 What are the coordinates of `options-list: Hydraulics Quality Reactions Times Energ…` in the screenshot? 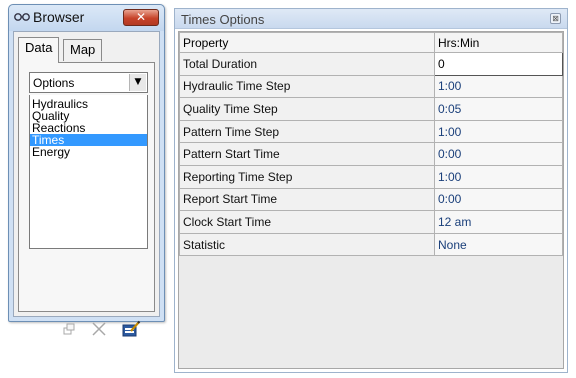 It's located at (88, 172).